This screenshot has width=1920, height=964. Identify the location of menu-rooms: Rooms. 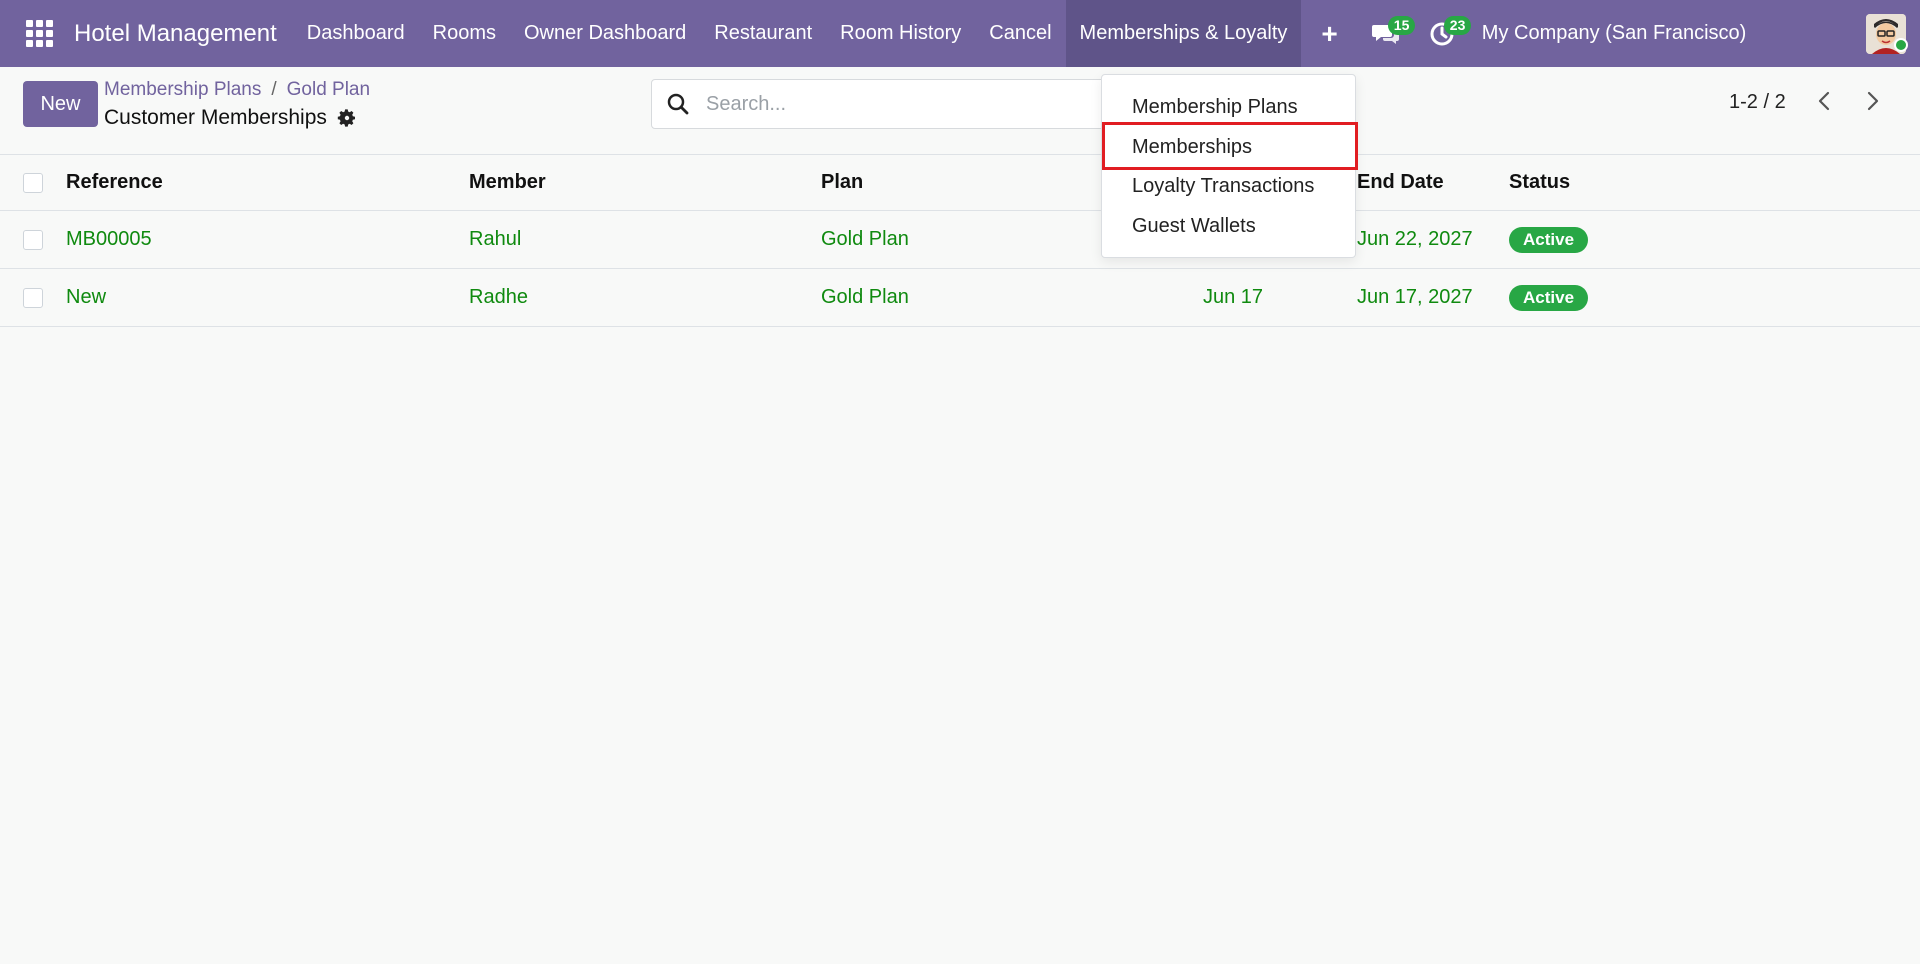
(464, 33).